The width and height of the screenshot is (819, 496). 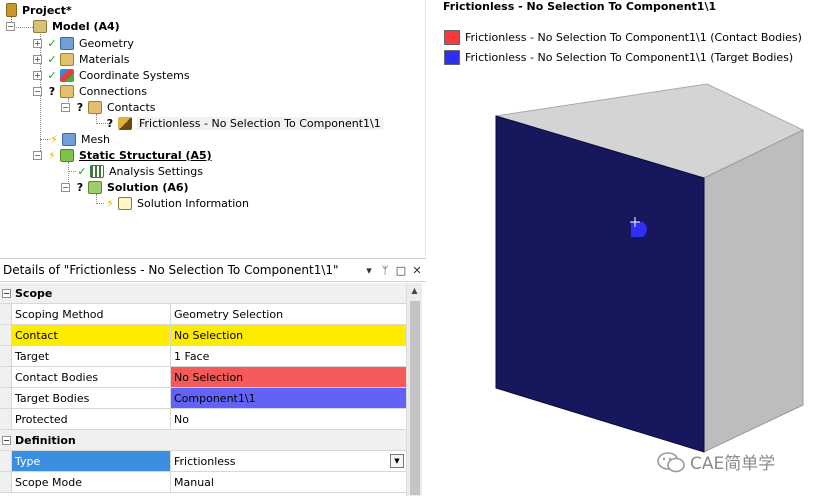 I want to click on detail-row-type: Type Frictionless ▼, so click(x=203, y=461).